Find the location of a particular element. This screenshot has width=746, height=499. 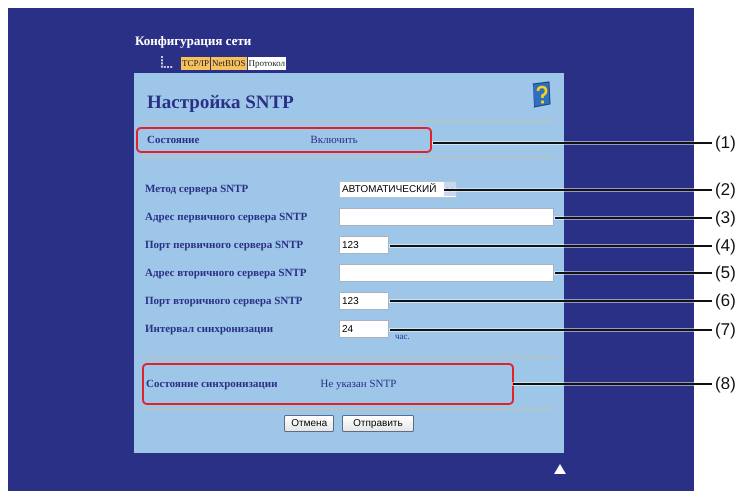

callout-number: (4) is located at coordinates (725, 246).